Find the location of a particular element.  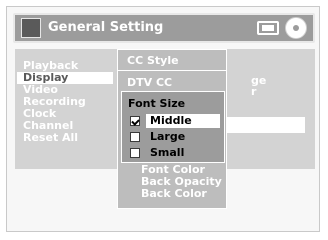

font-size-popup: Font Size Middle Large Small is located at coordinates (173, 127).